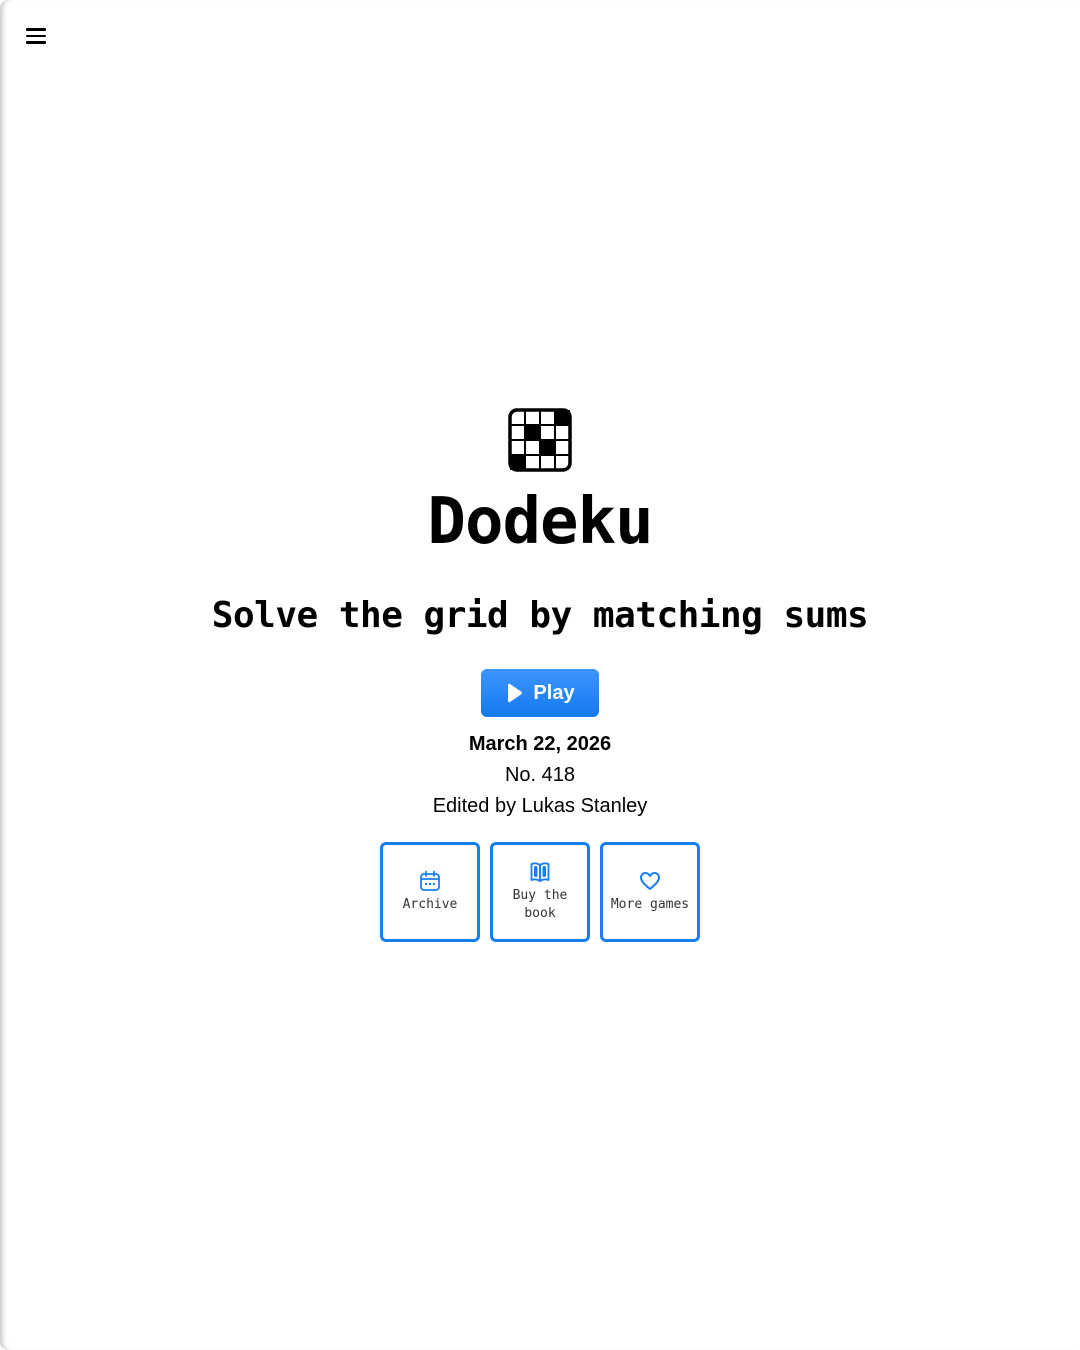  I want to click on play-button-label: Play, so click(554, 692).